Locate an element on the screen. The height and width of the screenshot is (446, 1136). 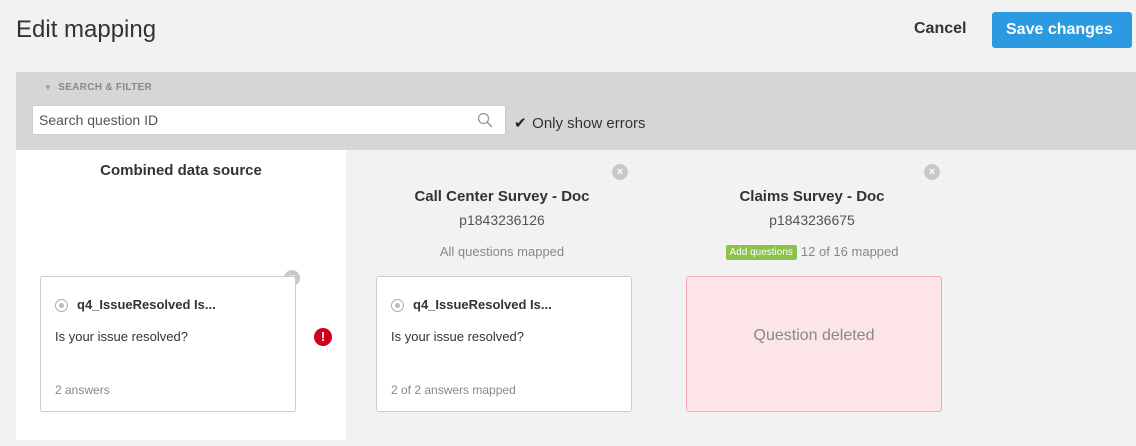
cancel-button: Cancel is located at coordinates (940, 29).